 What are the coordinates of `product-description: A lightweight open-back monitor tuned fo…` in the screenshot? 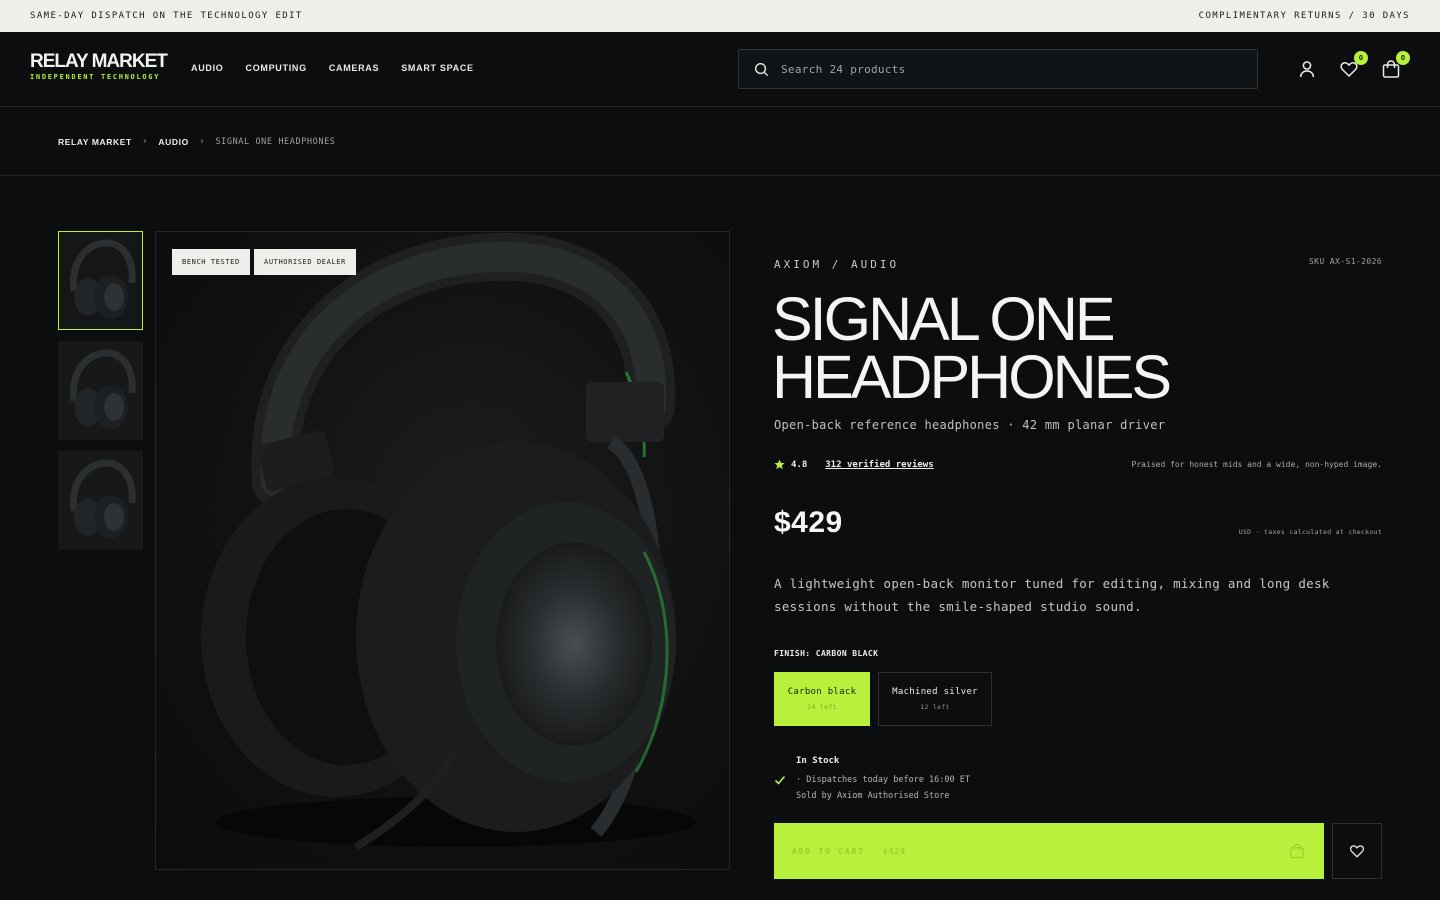 It's located at (1052, 595).